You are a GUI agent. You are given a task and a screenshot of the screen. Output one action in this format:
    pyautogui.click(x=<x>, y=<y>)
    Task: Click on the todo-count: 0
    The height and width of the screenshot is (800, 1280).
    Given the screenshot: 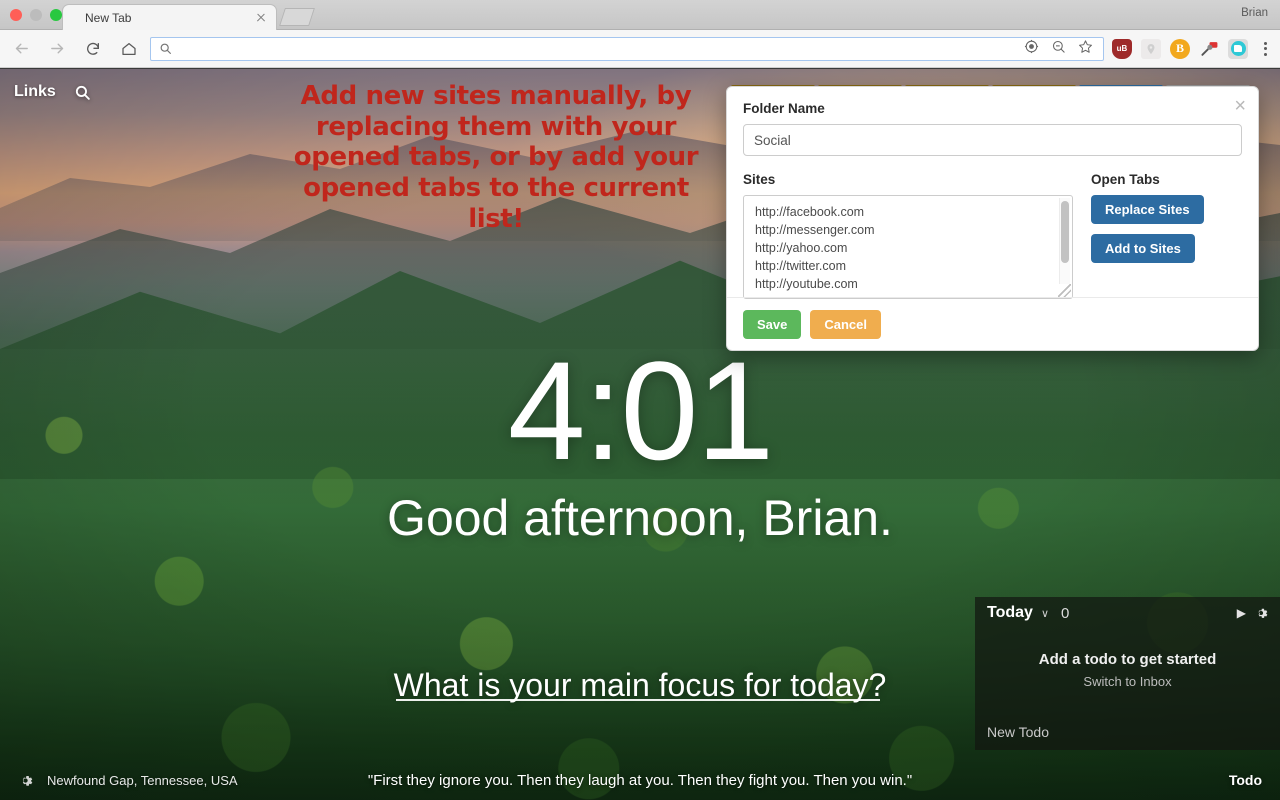 What is the action you would take?
    pyautogui.click(x=1065, y=613)
    